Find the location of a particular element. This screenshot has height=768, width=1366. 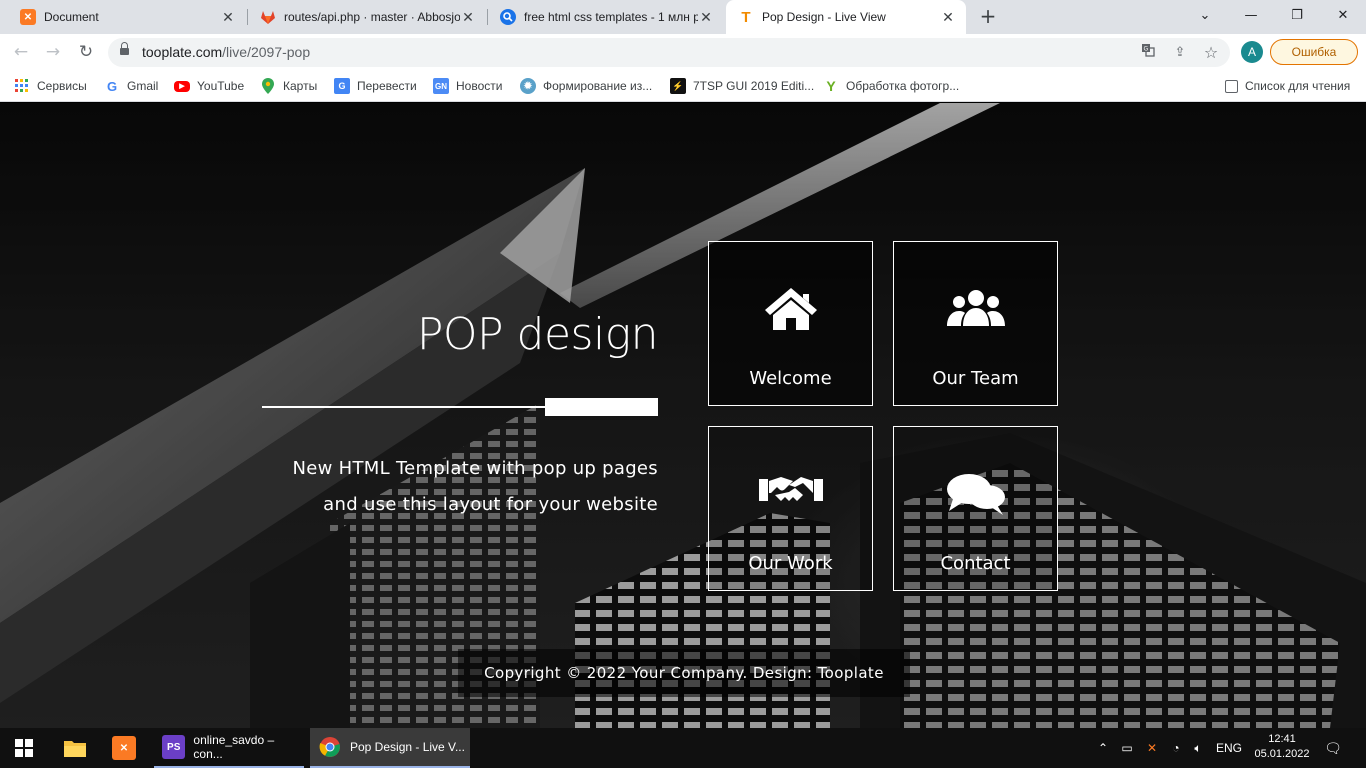

bookmark-label: YouTube is located at coordinates (221, 86).